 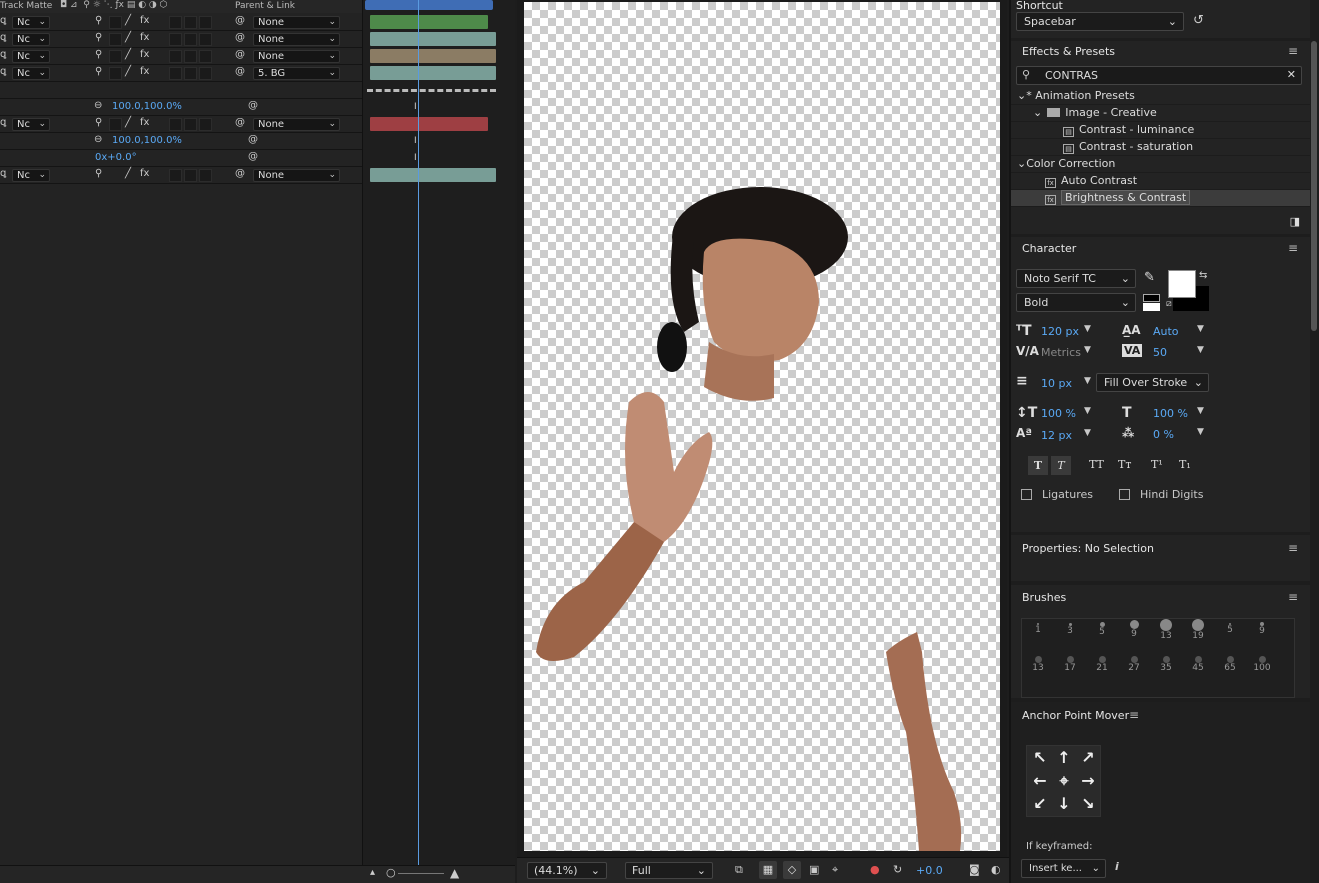 I want to click on zoom-slider-handle: ○, so click(x=391, y=872).